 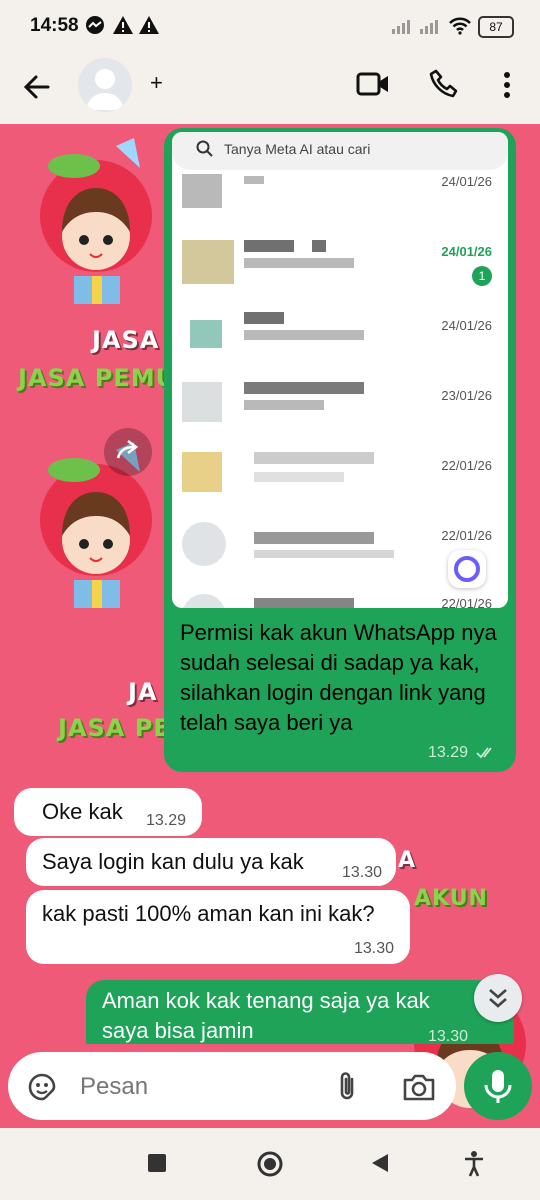 I want to click on system-nav-bar, so click(x=270, y=1164).